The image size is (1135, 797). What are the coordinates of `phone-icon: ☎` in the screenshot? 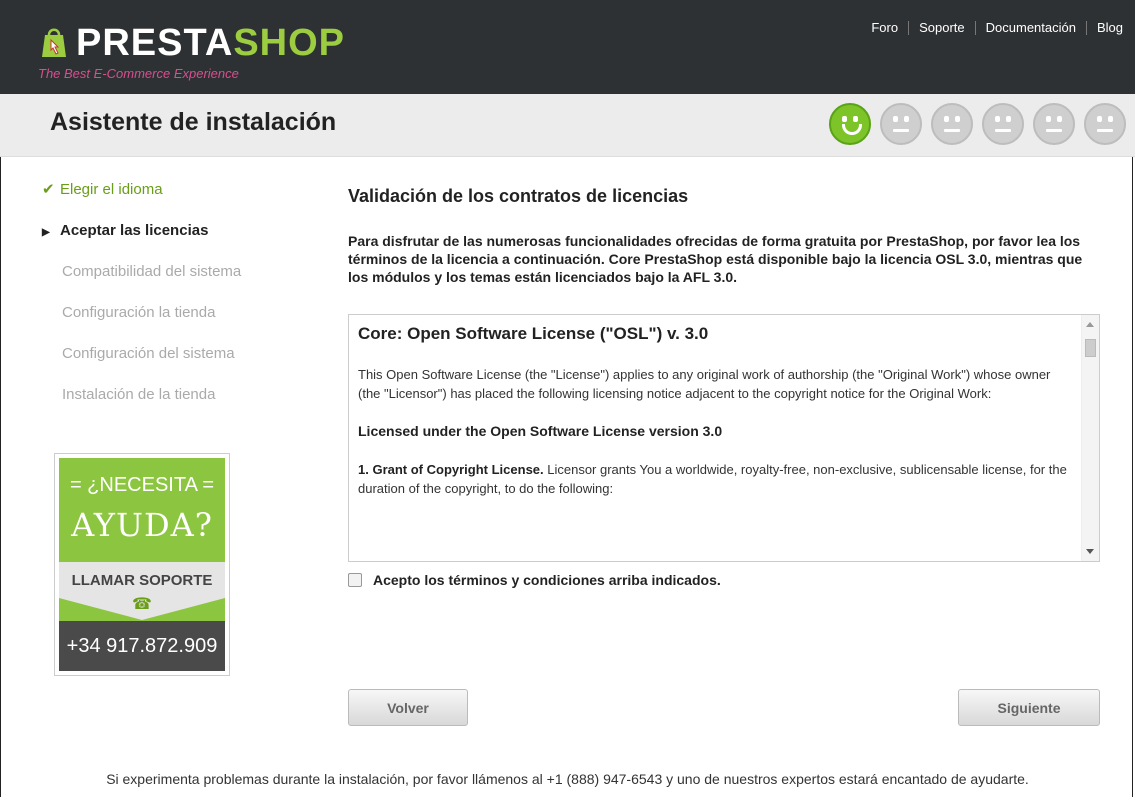 It's located at (142, 604).